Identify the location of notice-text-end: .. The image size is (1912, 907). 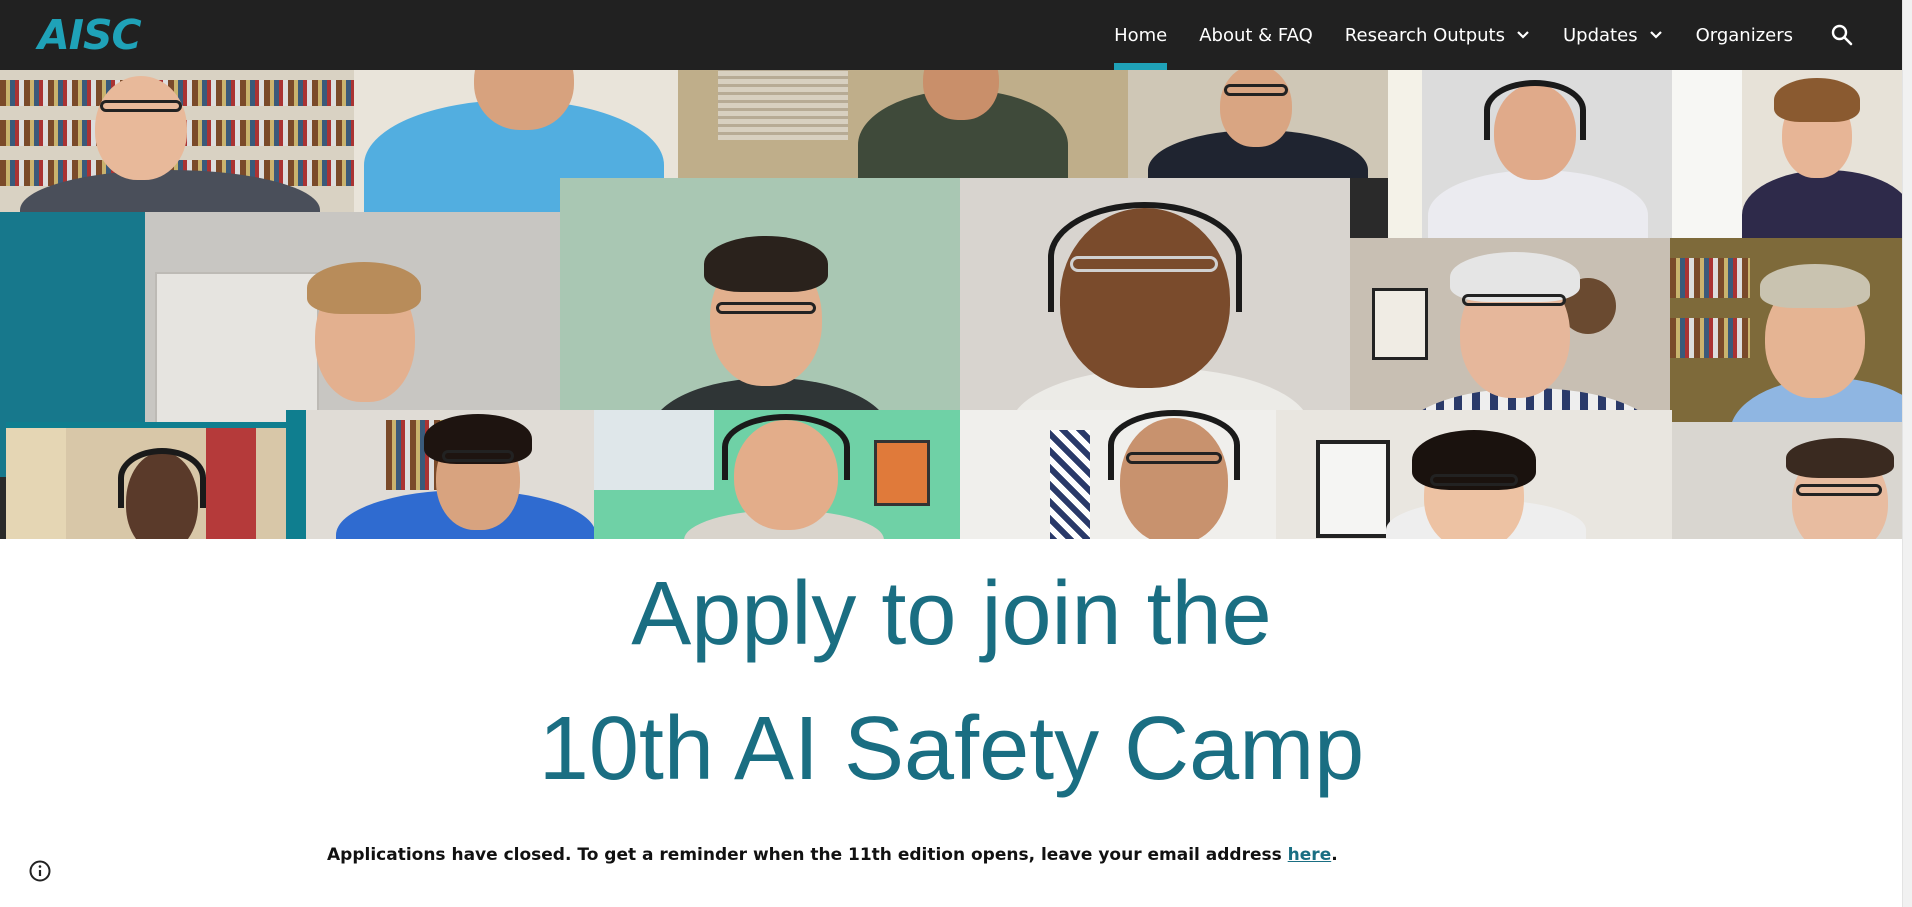
(1334, 855).